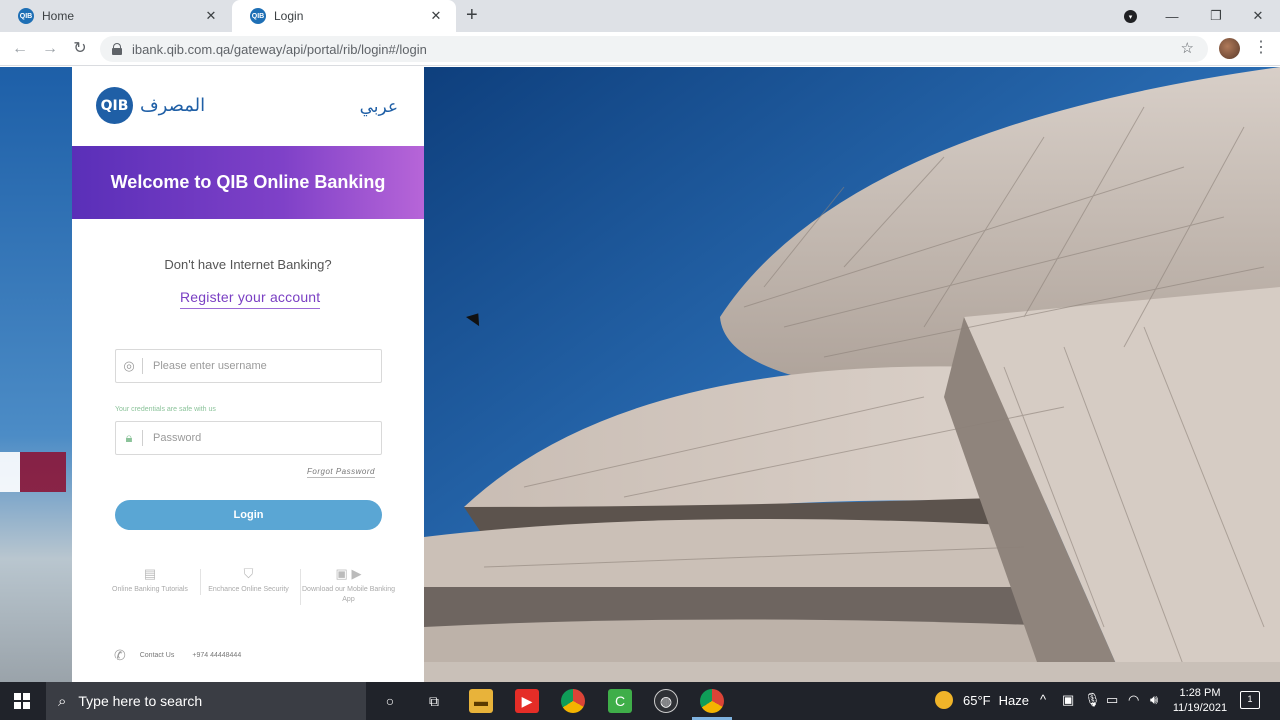 Image resolution: width=1280 pixels, height=720 pixels. What do you see at coordinates (481, 701) in the screenshot?
I see `file-explorer-icon: ▬` at bounding box center [481, 701].